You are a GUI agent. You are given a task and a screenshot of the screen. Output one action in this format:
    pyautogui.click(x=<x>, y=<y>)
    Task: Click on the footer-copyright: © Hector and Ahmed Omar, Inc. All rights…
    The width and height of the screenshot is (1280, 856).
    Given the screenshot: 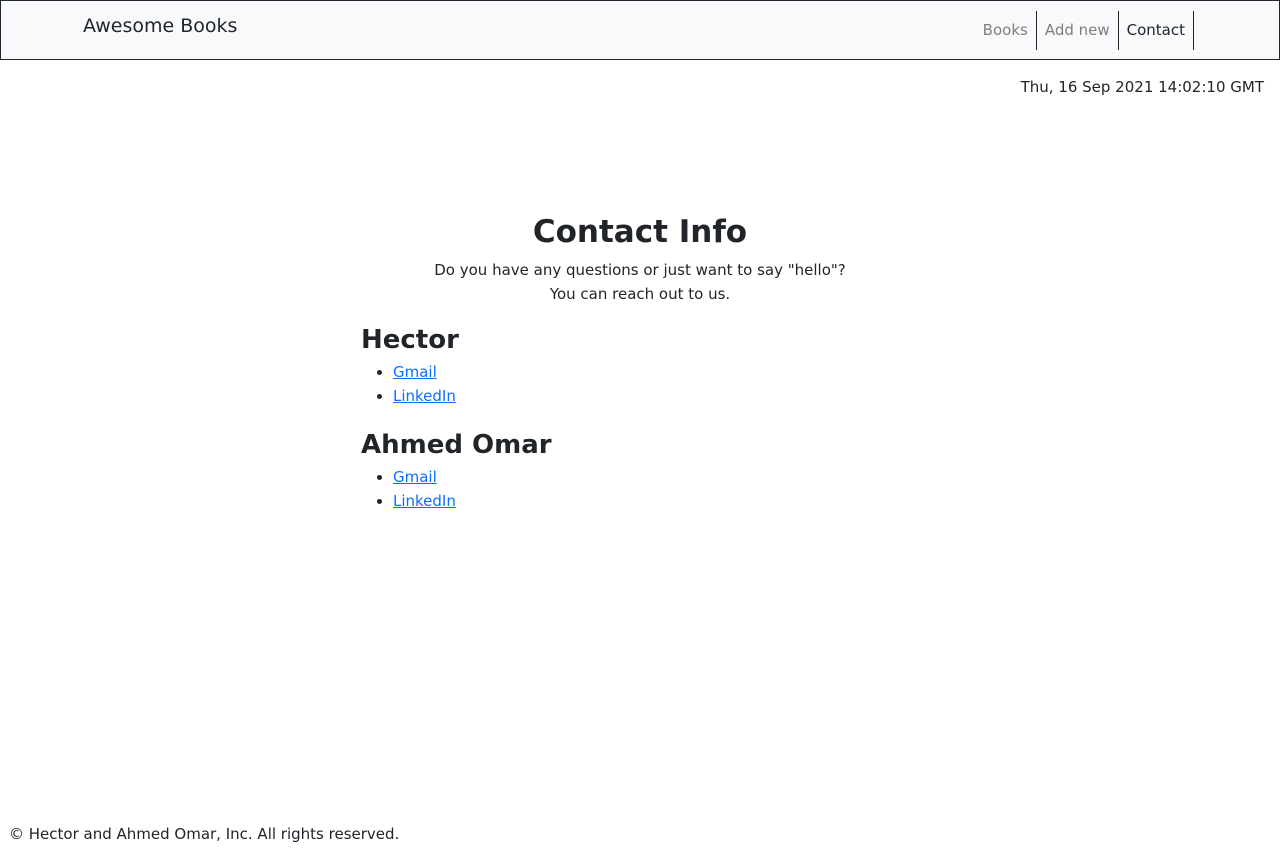 What is the action you would take?
    pyautogui.click(x=204, y=834)
    